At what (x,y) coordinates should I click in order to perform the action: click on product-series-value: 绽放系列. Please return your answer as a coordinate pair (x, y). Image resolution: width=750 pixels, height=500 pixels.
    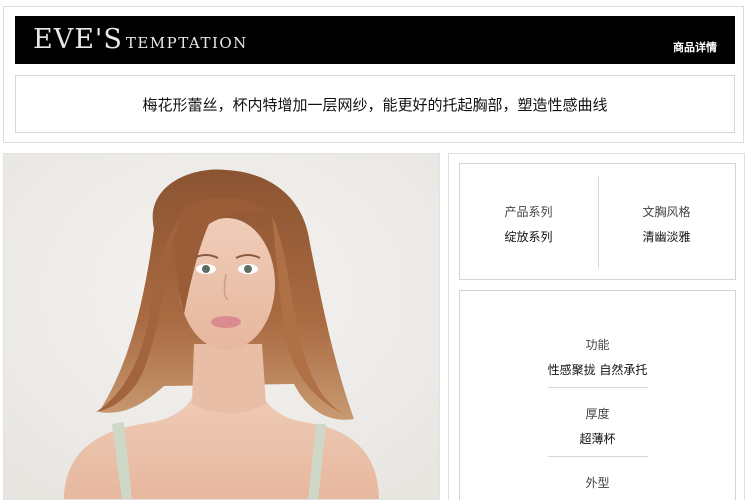
    Looking at the image, I should click on (528, 237).